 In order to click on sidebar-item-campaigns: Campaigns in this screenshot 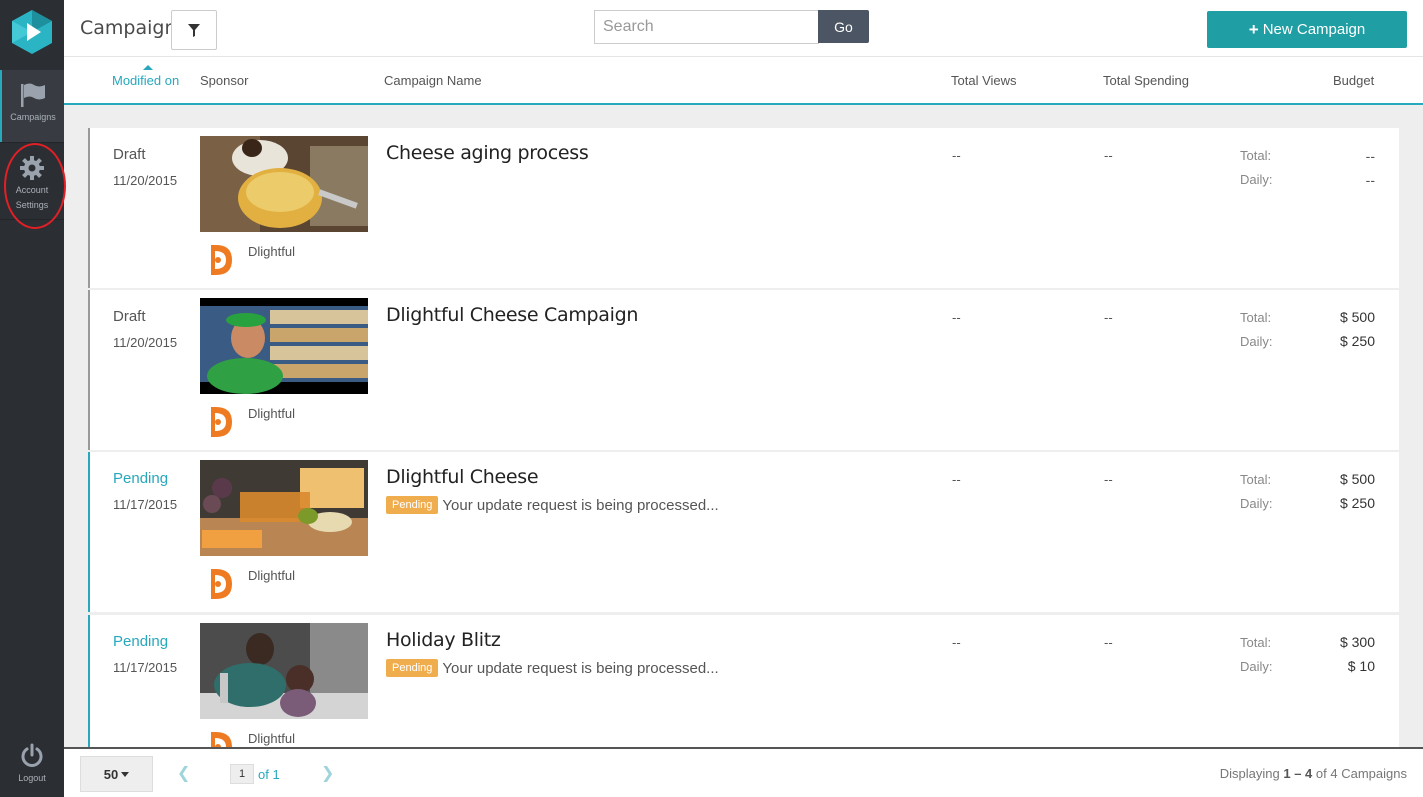, I will do `click(32, 106)`.